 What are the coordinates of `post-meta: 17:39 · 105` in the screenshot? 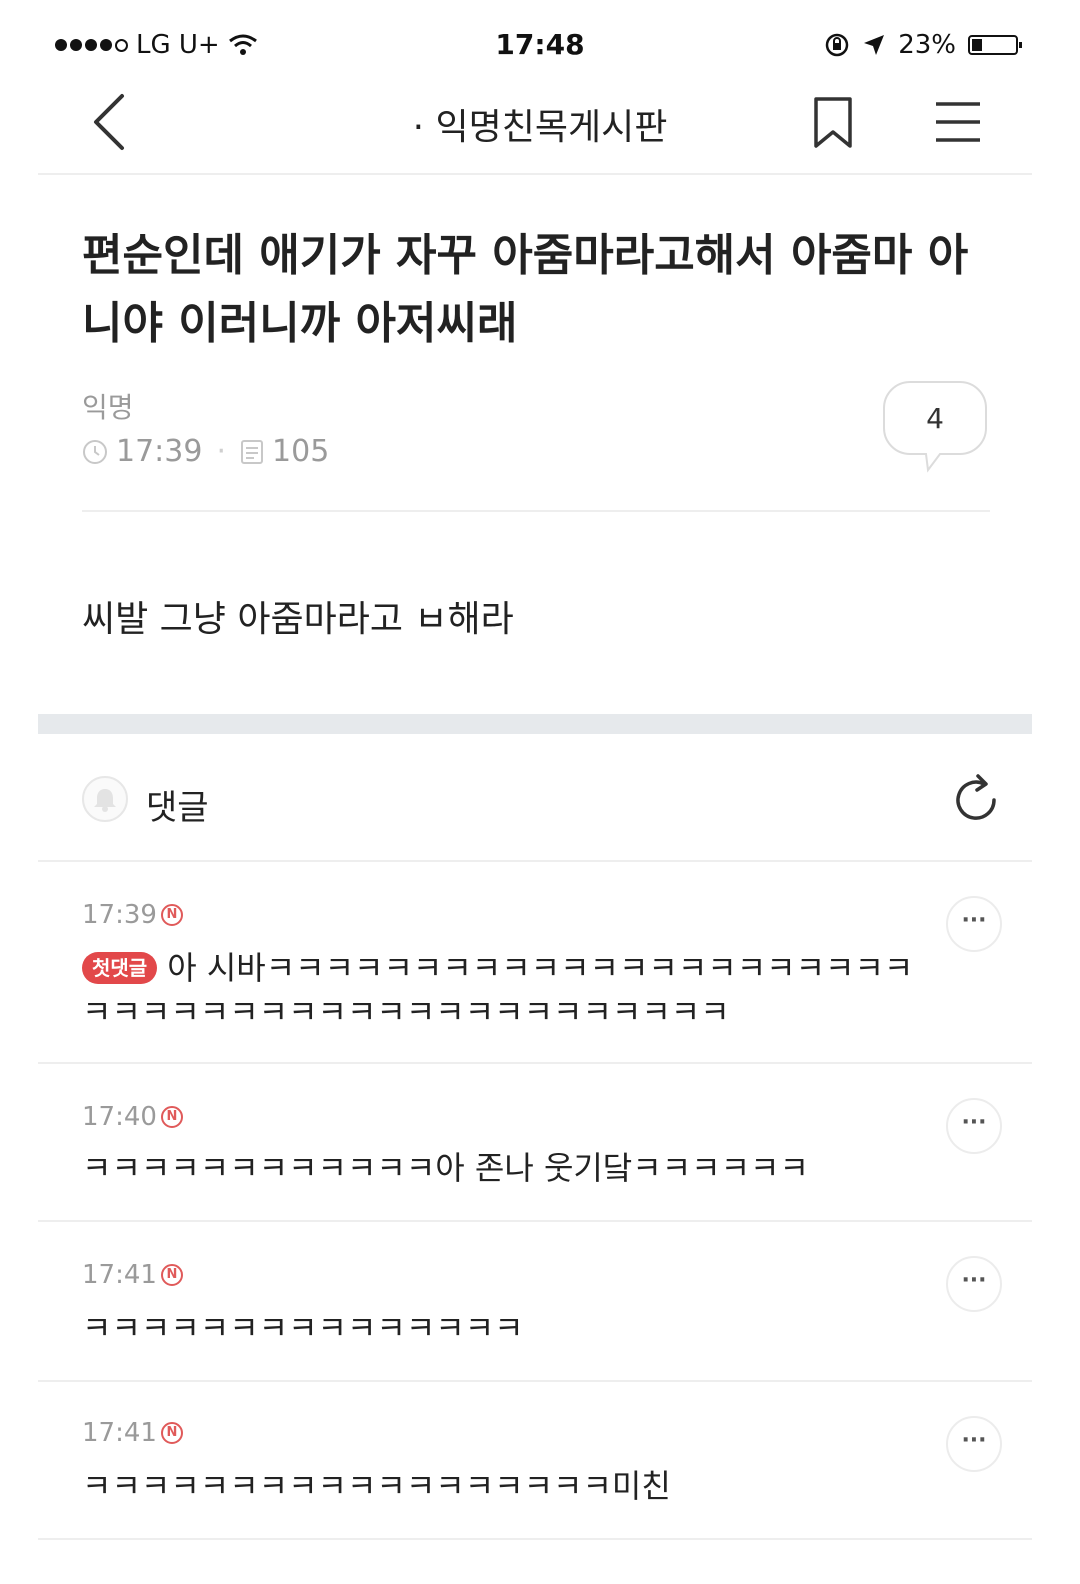 It's located at (205, 451).